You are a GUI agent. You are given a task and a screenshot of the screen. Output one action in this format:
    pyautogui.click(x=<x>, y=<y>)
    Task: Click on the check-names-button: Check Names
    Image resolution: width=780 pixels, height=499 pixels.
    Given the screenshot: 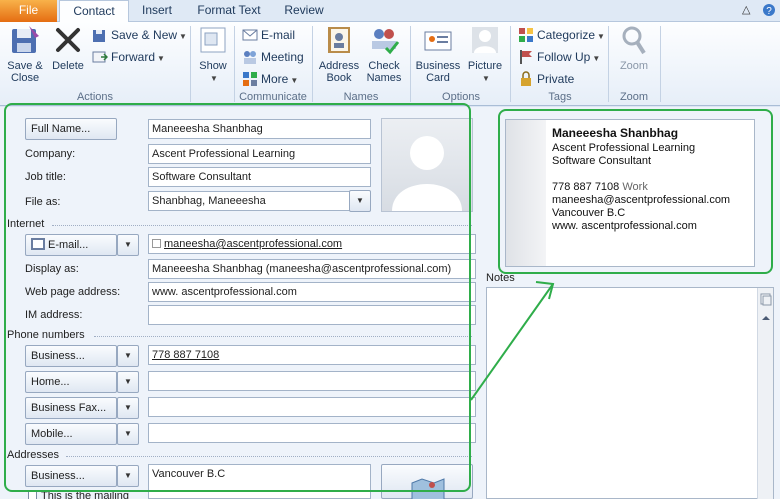 What is the action you would take?
    pyautogui.click(x=384, y=54)
    